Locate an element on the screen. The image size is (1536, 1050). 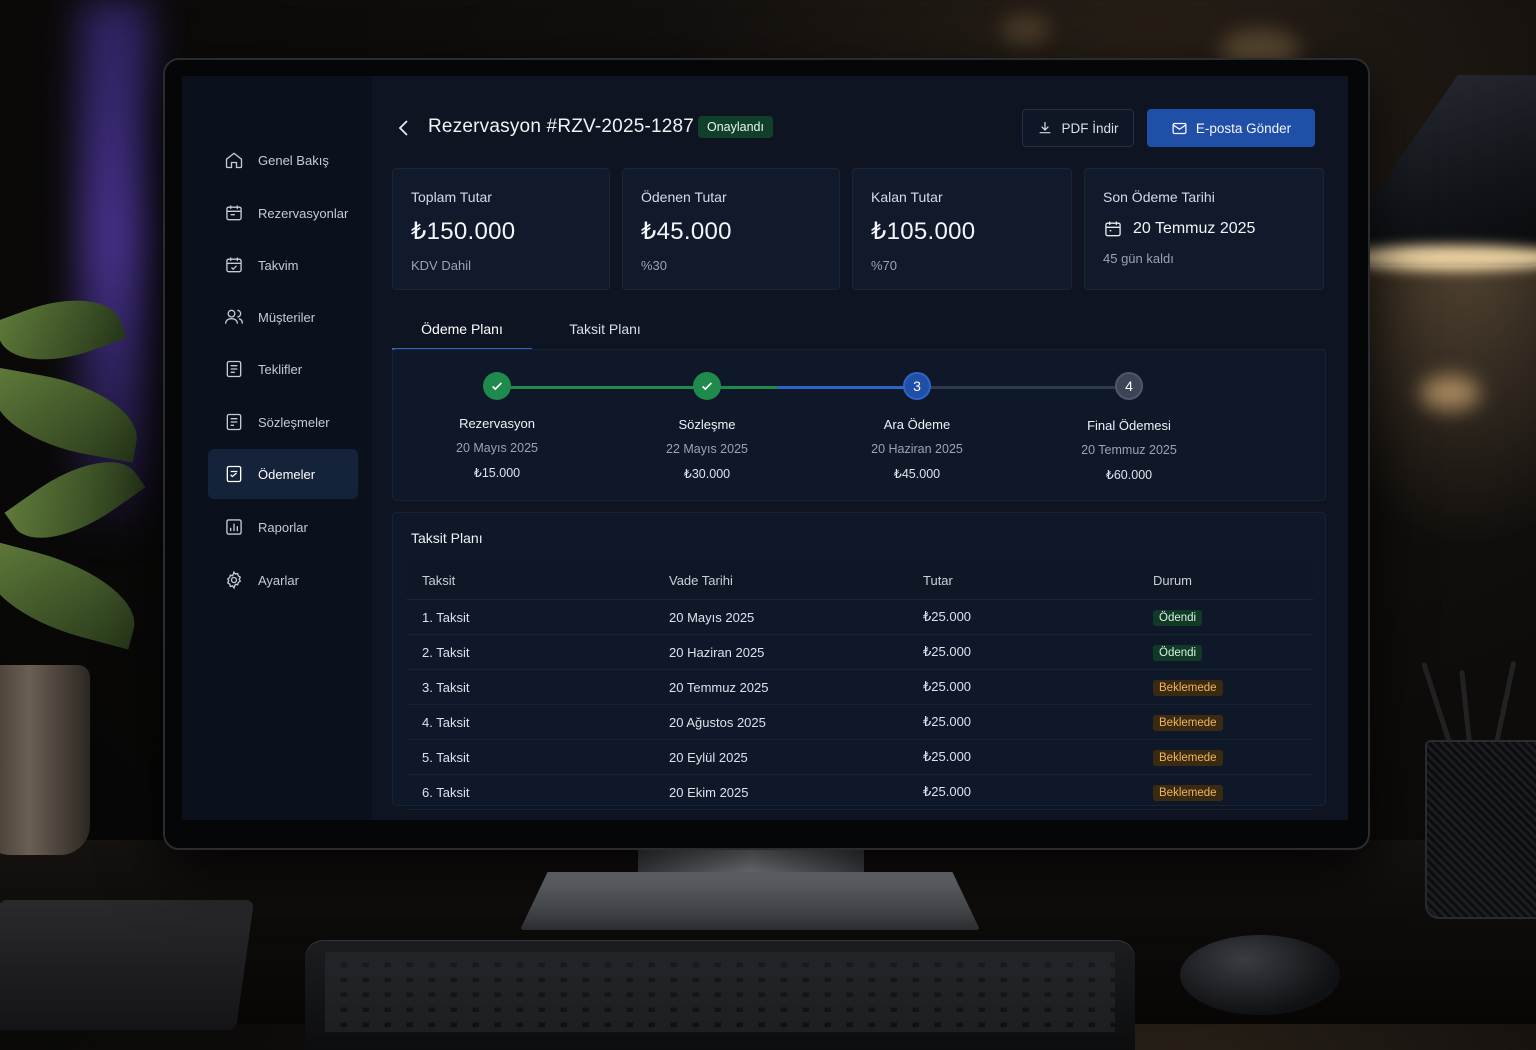
users-icon is located at coordinates (234, 316).